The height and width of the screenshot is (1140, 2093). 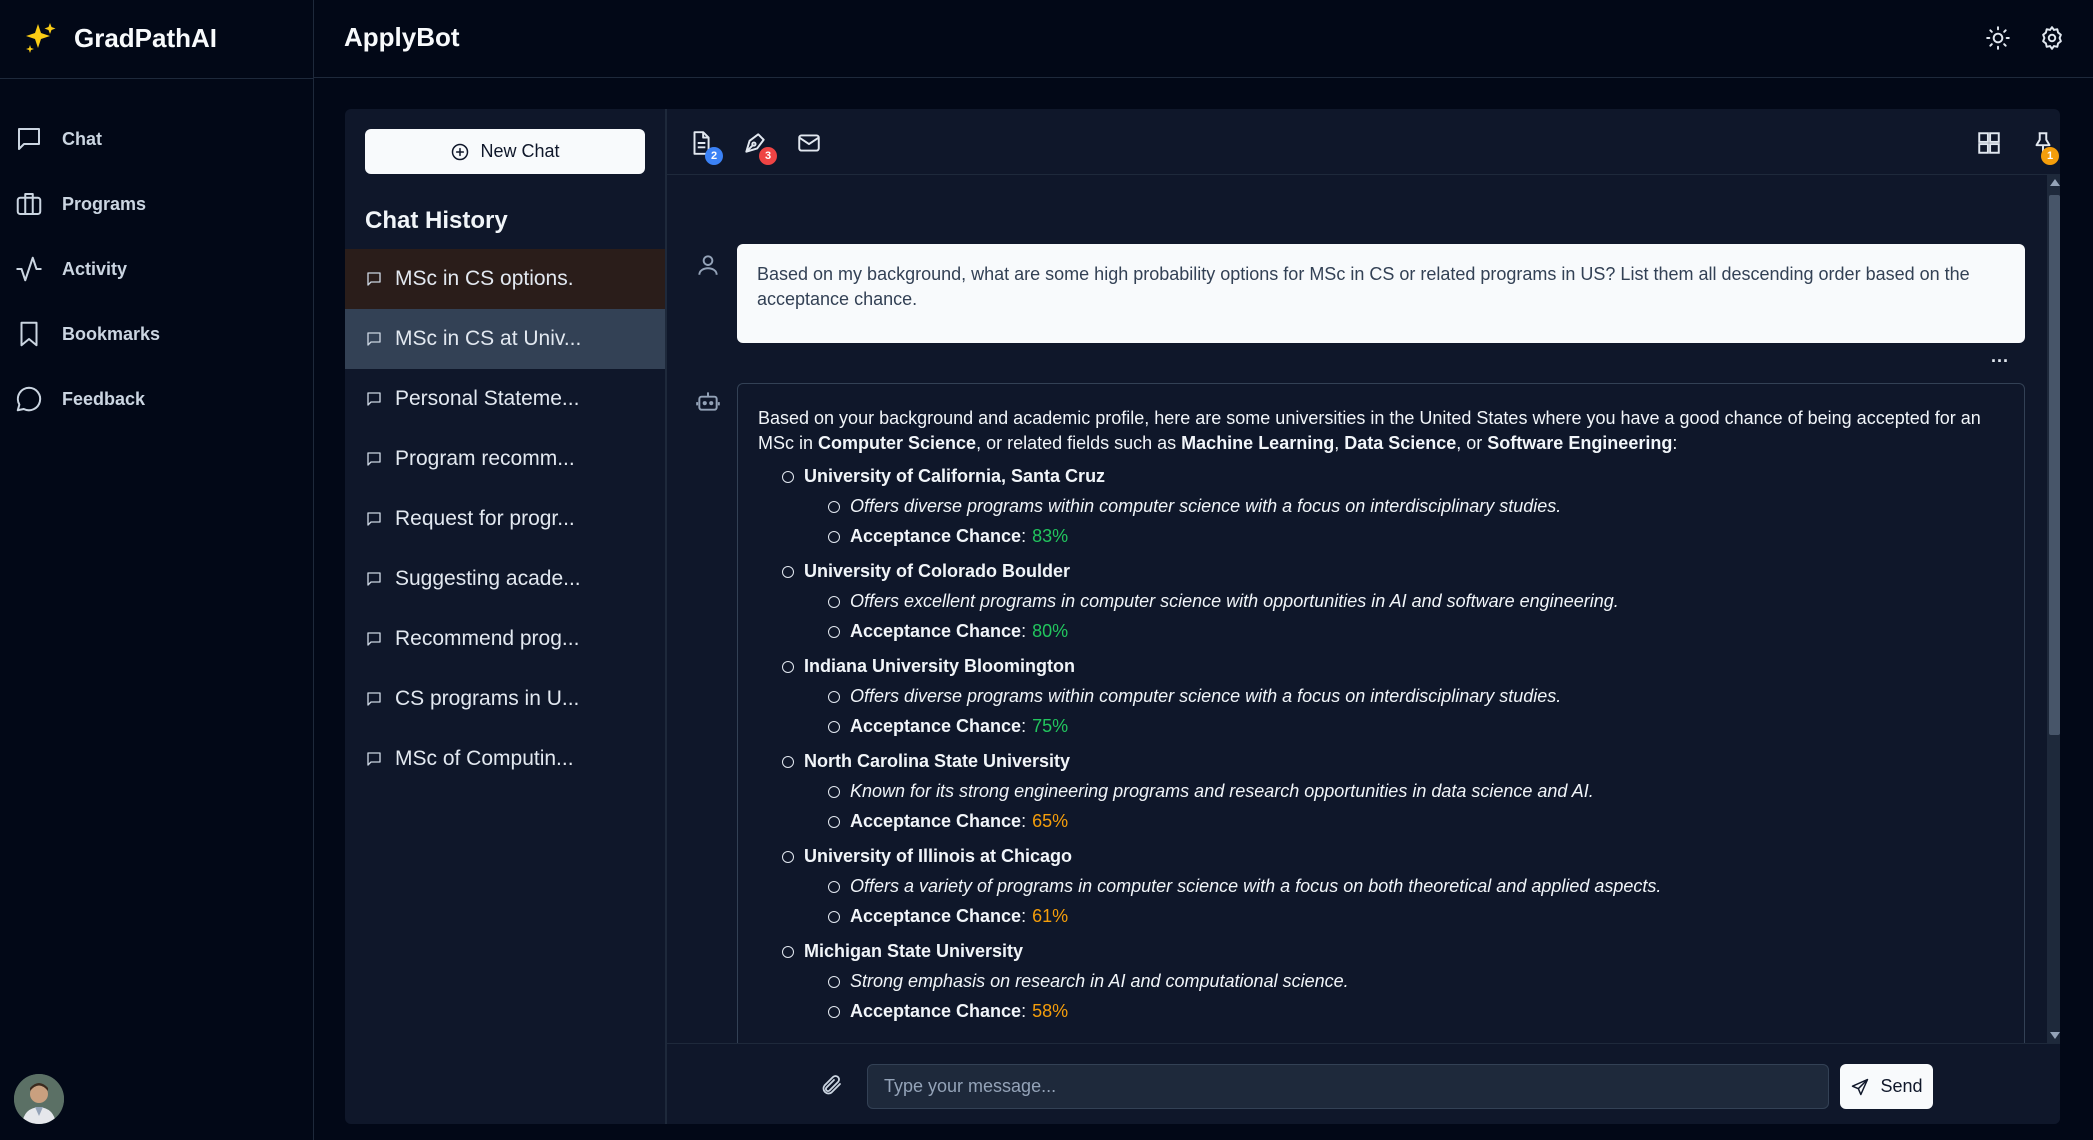 I want to click on gear-icon, so click(x=2052, y=38).